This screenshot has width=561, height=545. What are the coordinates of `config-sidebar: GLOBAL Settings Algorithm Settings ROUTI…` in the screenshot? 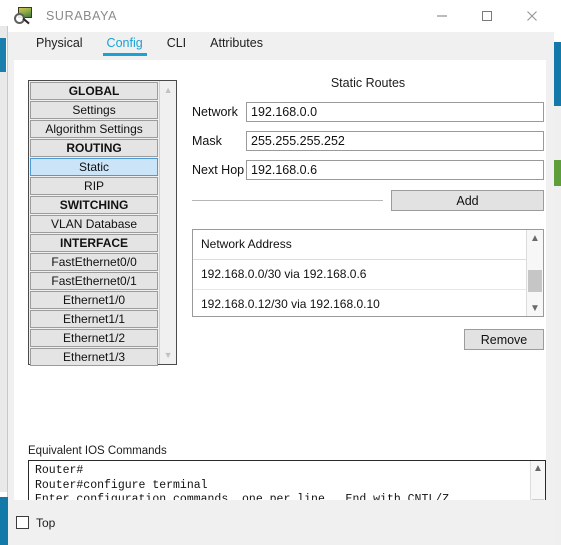 It's located at (102, 223).